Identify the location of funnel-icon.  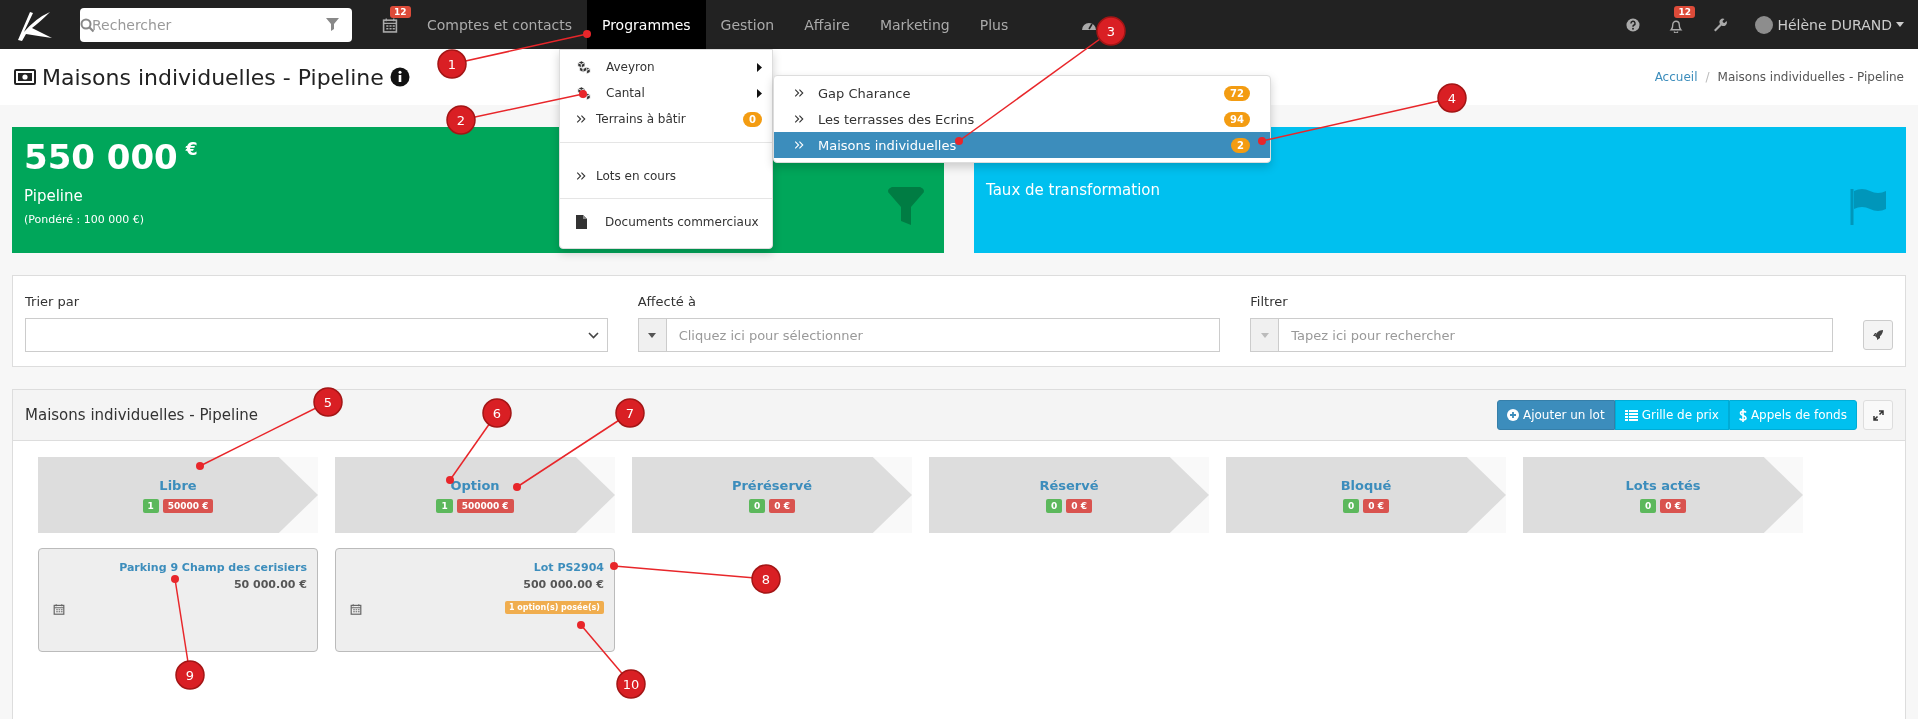
(906, 207).